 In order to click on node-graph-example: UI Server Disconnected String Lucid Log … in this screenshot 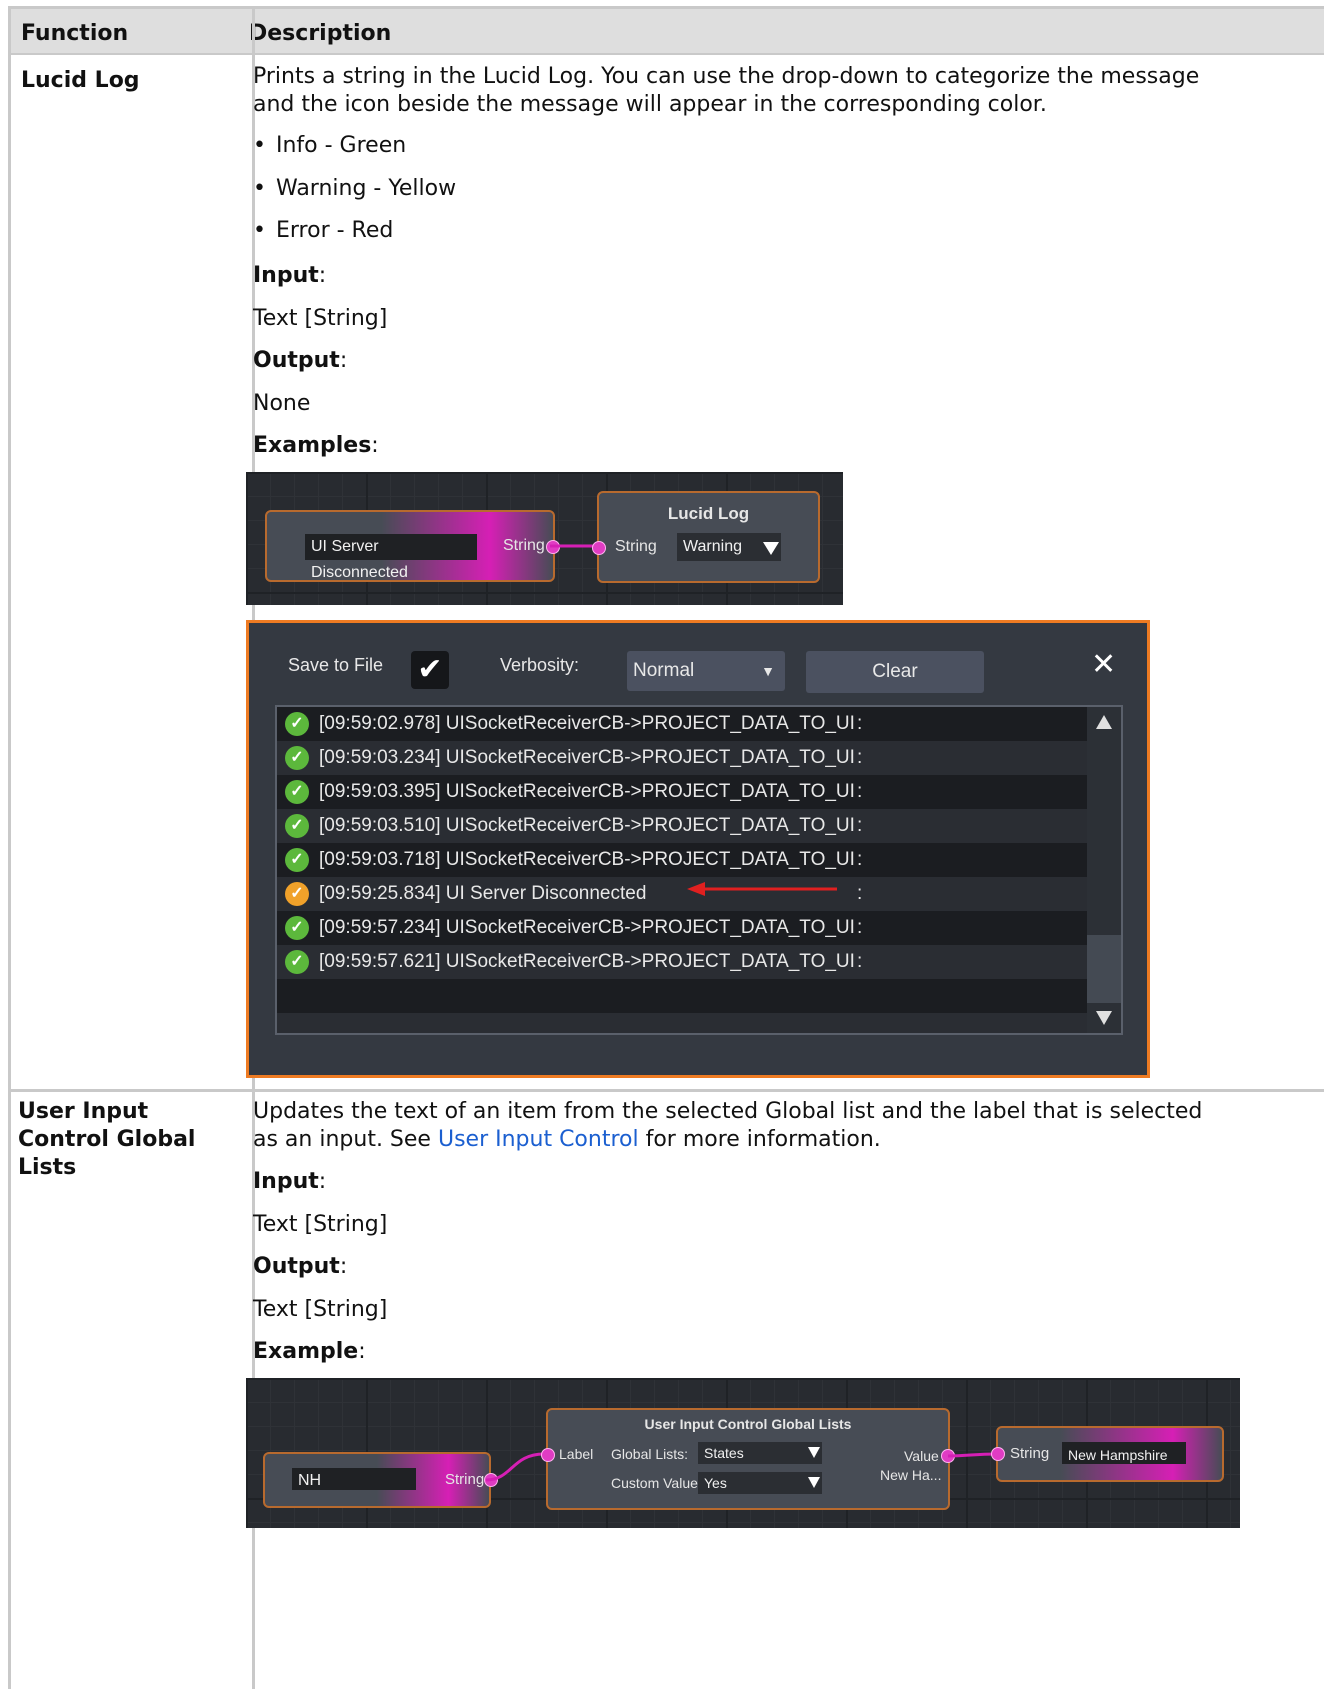, I will do `click(544, 538)`.